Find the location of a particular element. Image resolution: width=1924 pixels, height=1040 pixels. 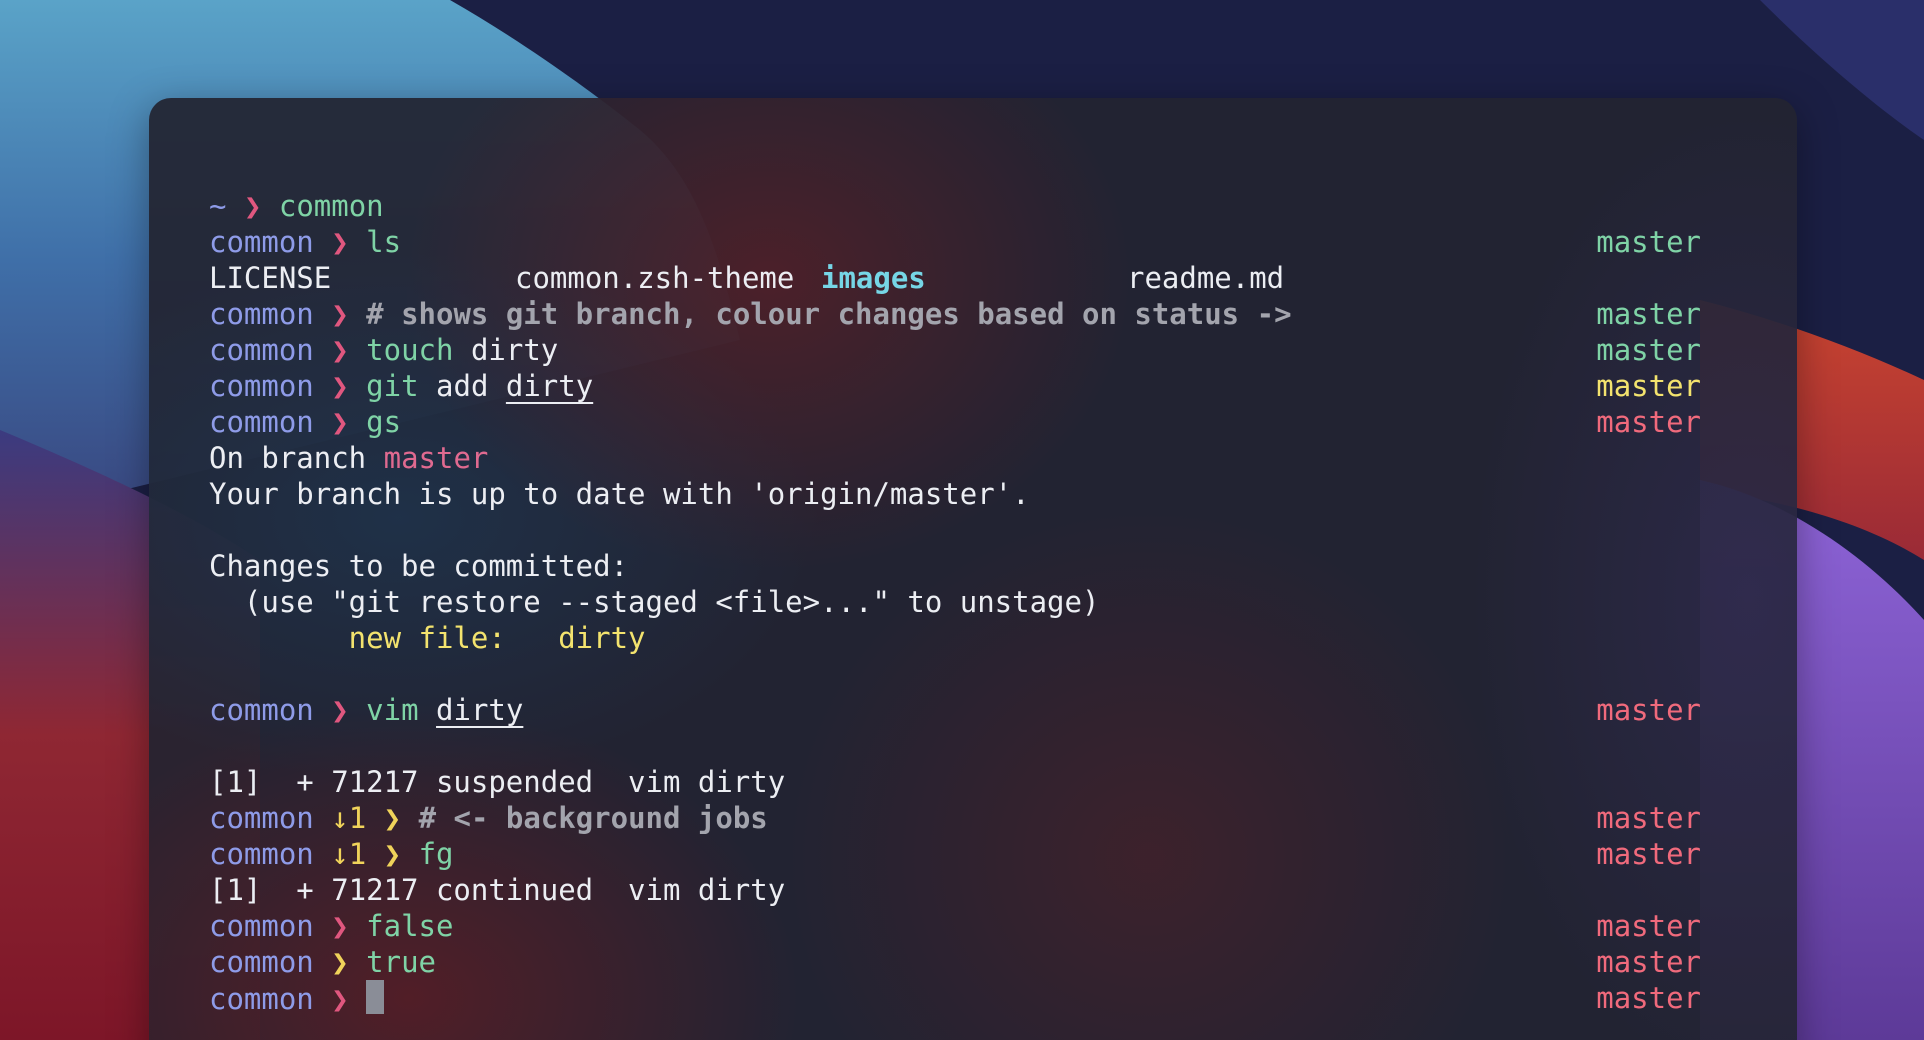

command-text: git is located at coordinates (392, 386).